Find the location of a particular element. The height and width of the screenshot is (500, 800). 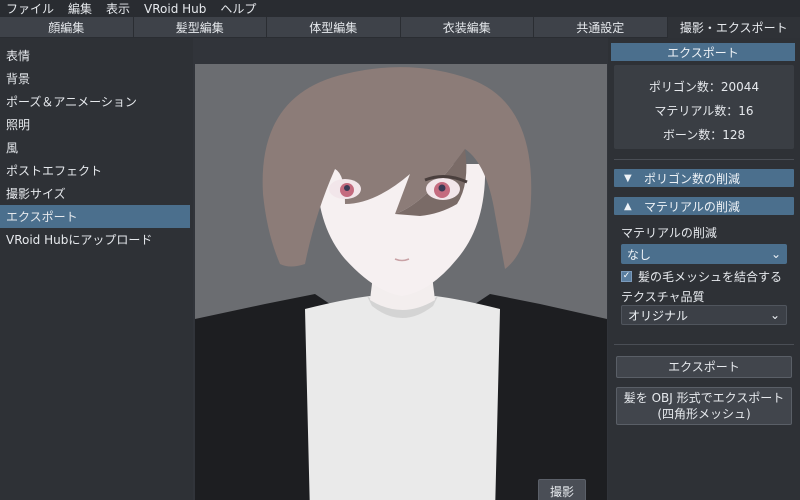

material-reduction-field-label: マテリアルの削減 is located at coordinates (669, 233).